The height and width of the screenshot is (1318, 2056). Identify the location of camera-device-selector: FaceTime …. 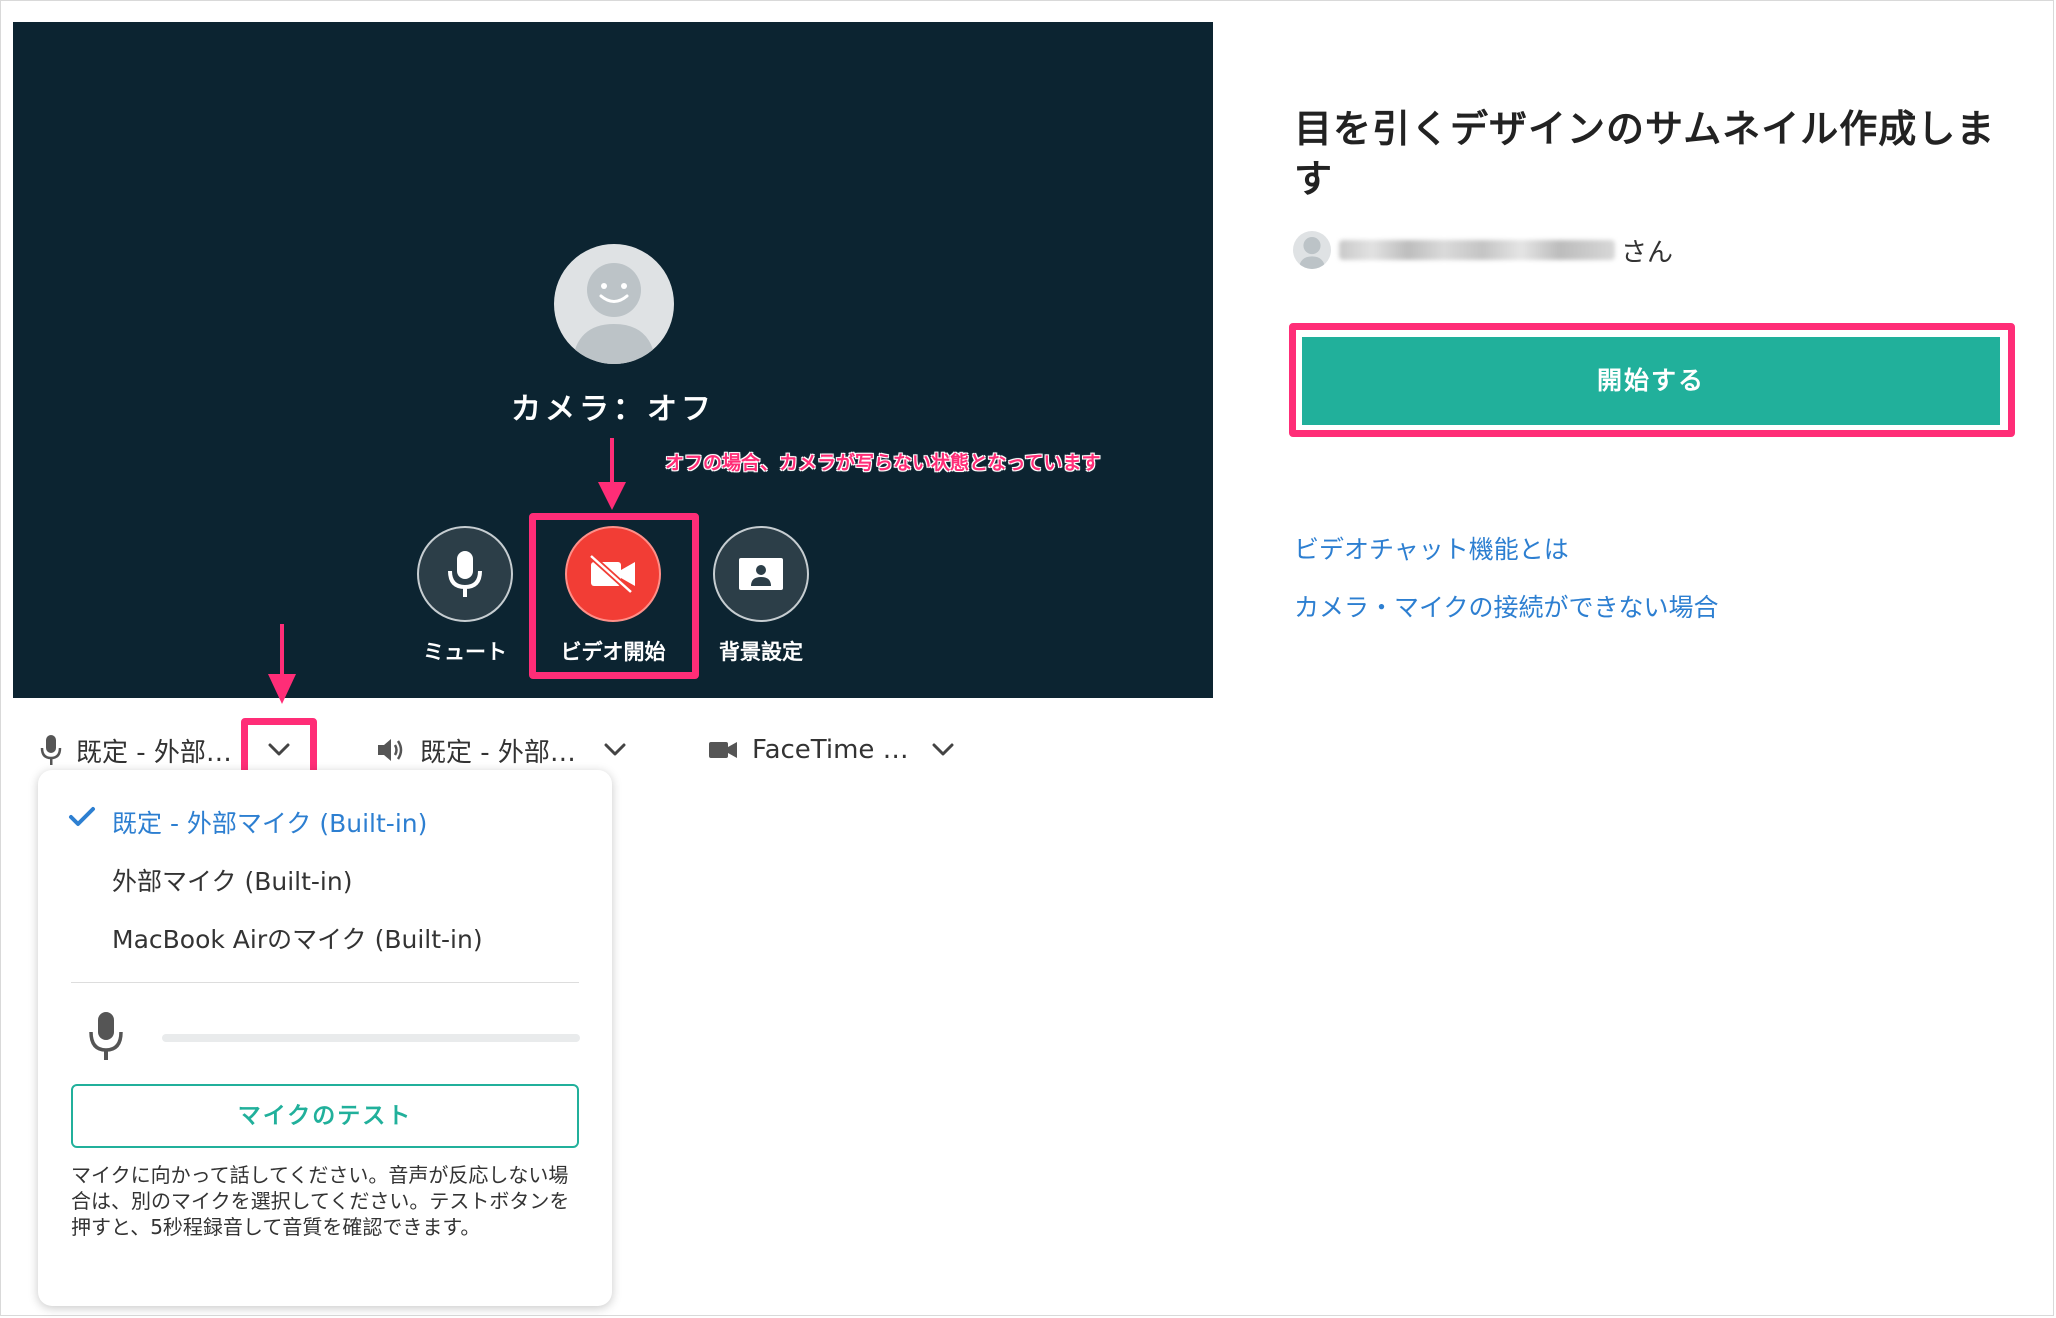
(808, 750).